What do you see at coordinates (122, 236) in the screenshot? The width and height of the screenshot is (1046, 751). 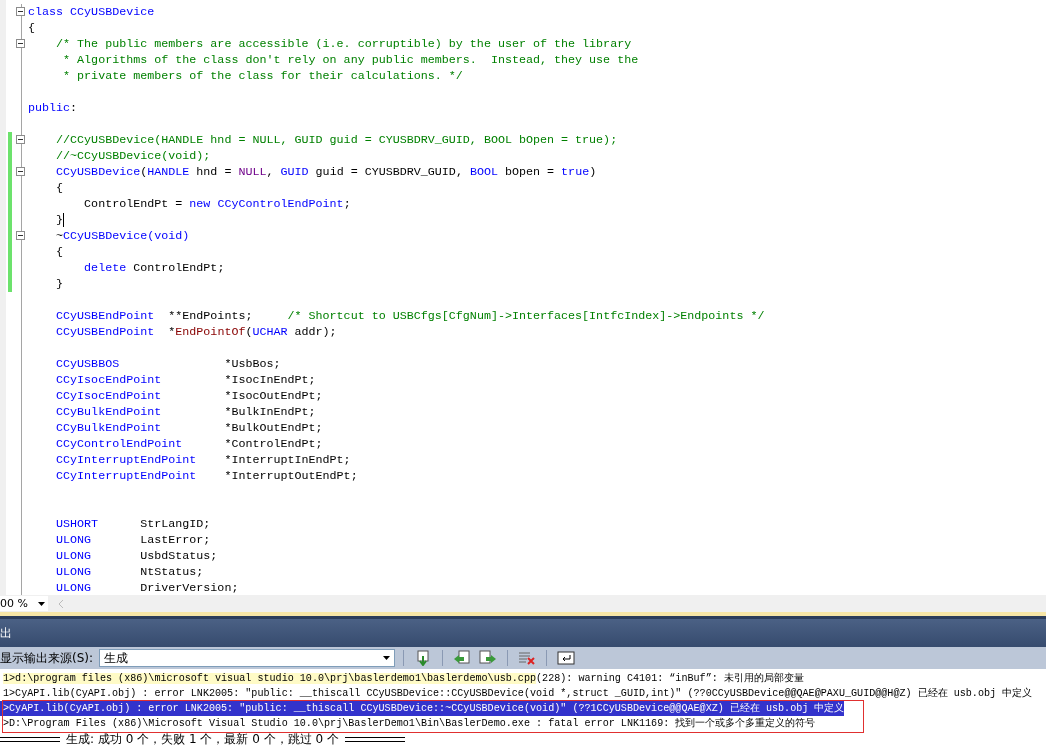 I see `code-line: ~CCyUSBDevice(void)` at bounding box center [122, 236].